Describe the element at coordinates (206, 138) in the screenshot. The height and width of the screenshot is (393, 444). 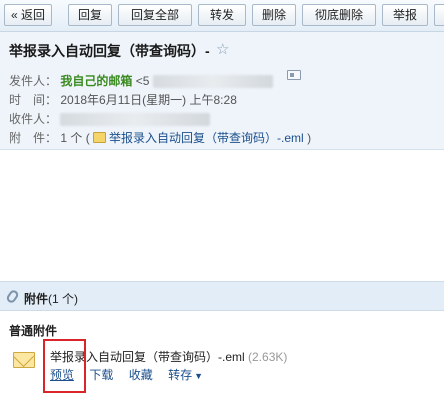
I see `attachment-link: 举报录入自动回复（带查询码）-.eml` at that location.